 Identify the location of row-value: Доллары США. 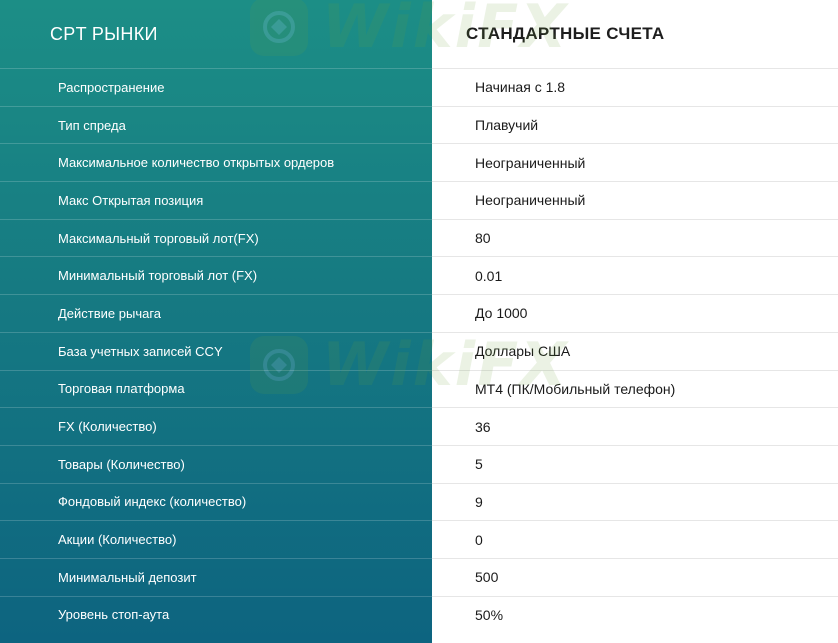
(523, 351).